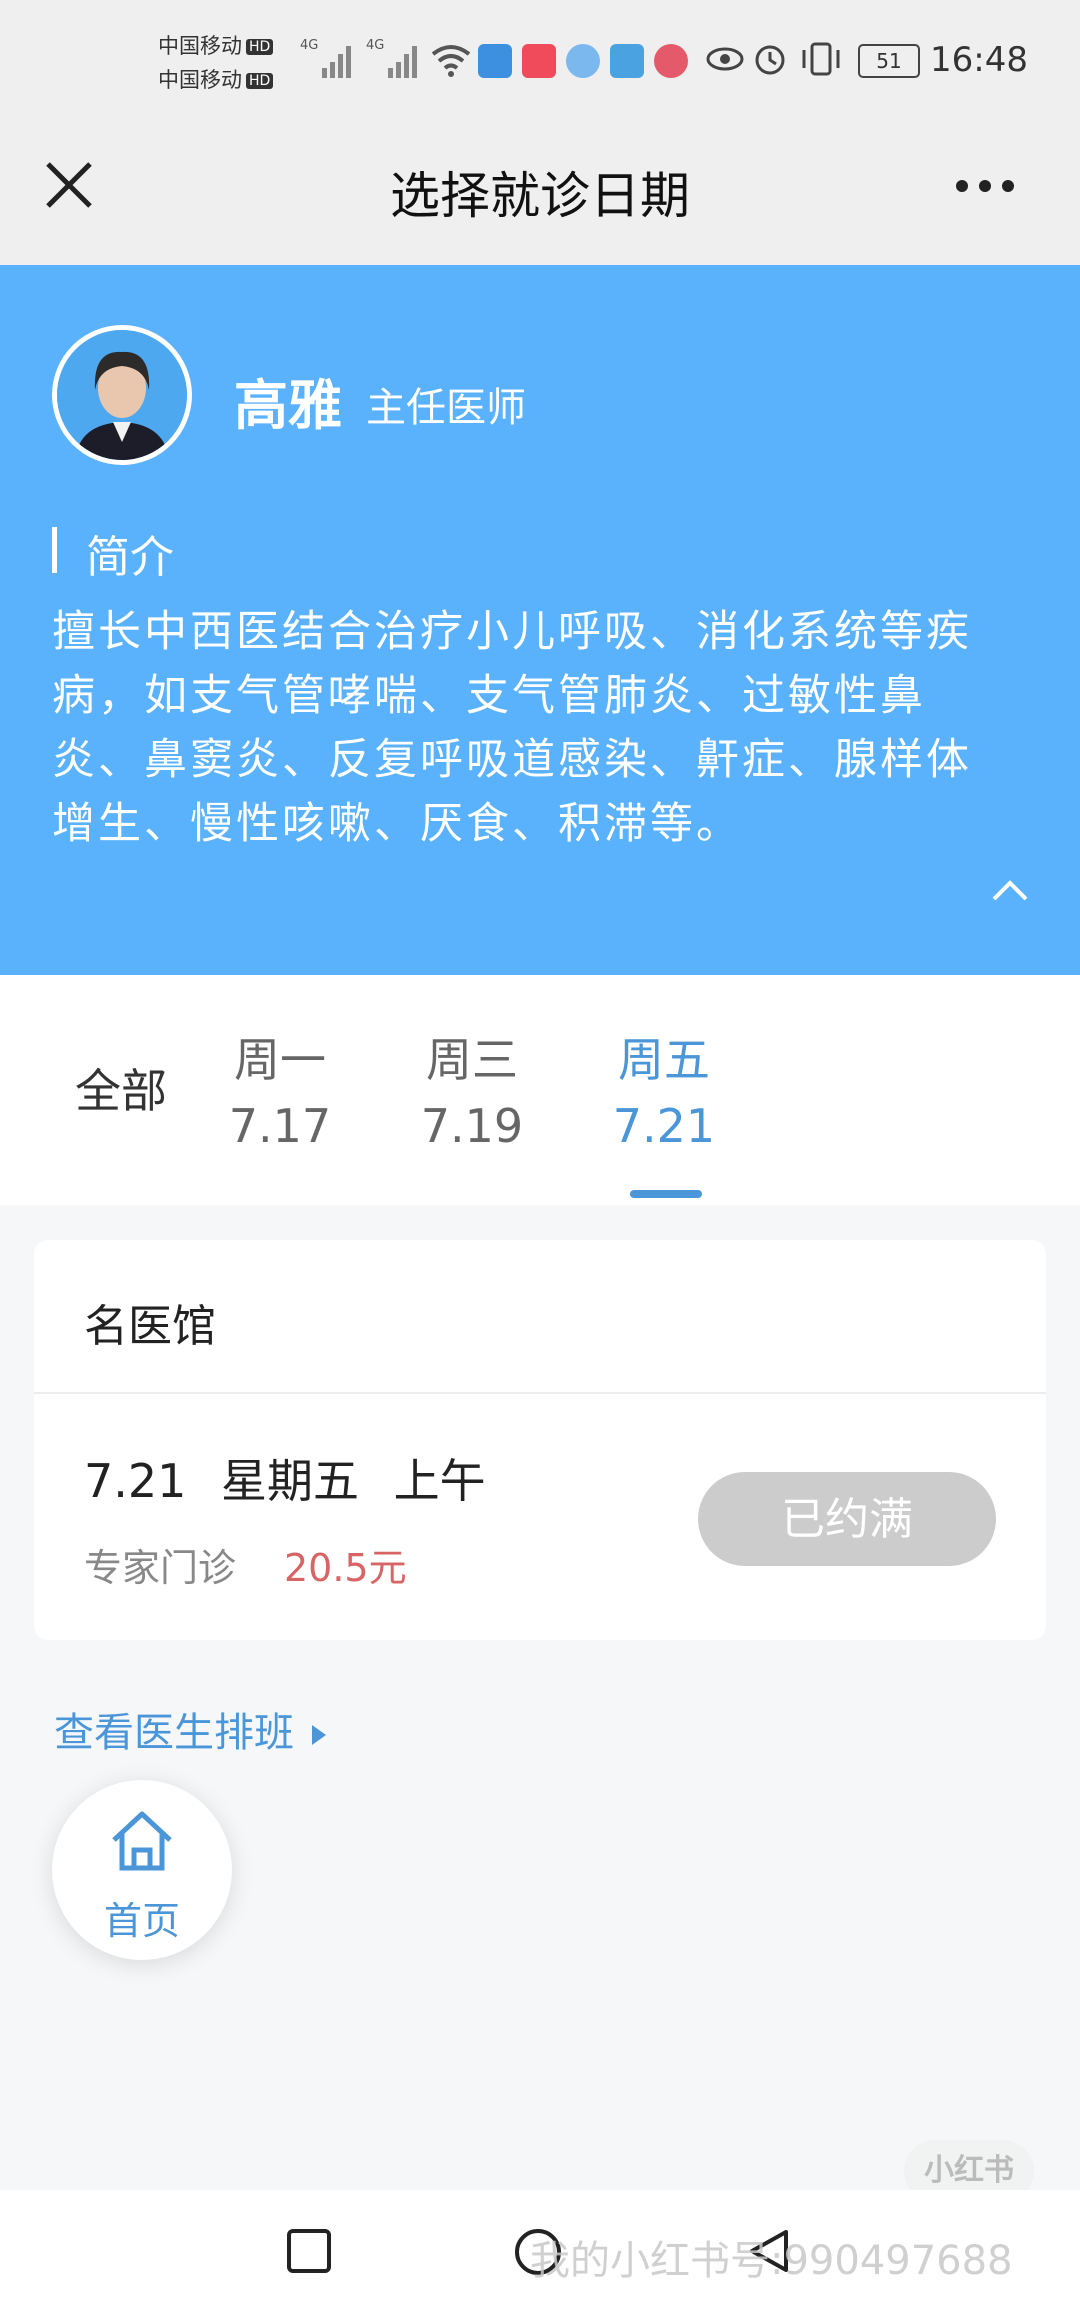  Describe the element at coordinates (472, 1126) in the screenshot. I see `tab-date: 7.19` at that location.